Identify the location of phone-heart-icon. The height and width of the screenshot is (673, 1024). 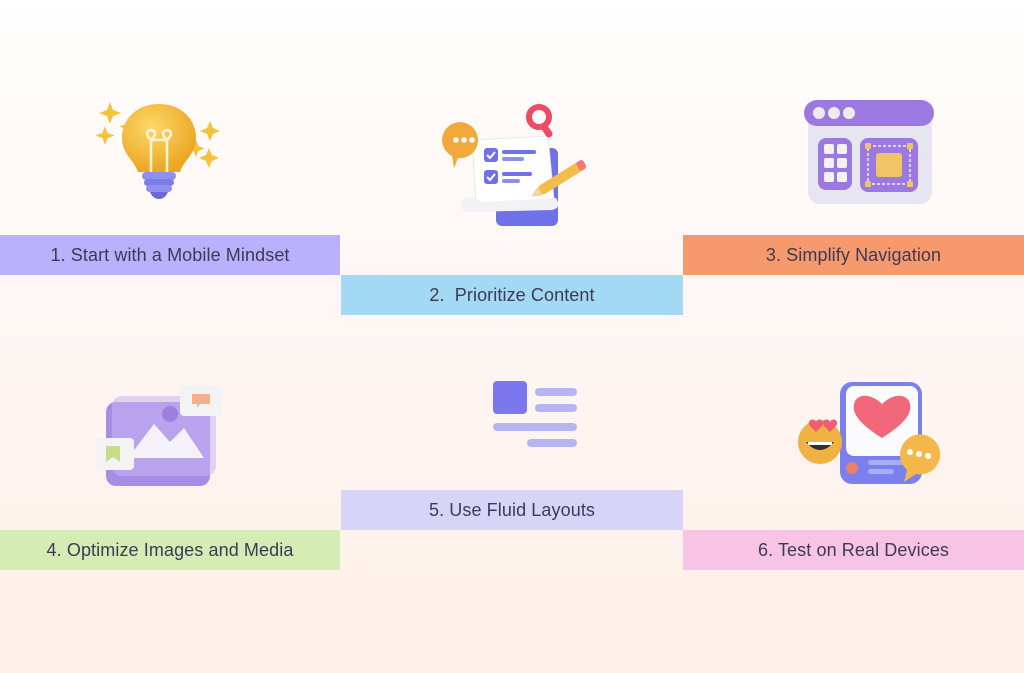
(871, 431).